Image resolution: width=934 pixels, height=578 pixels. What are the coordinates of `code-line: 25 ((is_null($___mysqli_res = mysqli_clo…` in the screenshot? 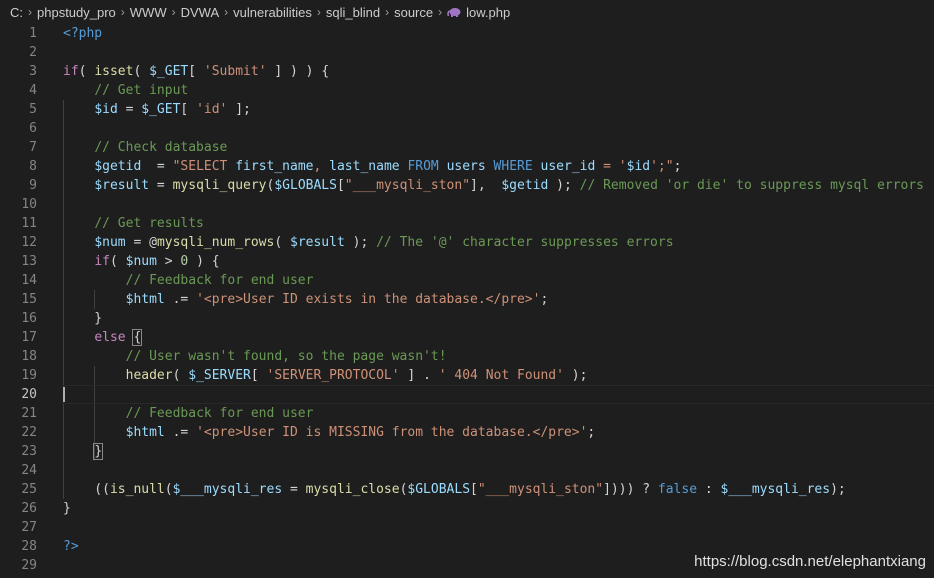 It's located at (467, 489).